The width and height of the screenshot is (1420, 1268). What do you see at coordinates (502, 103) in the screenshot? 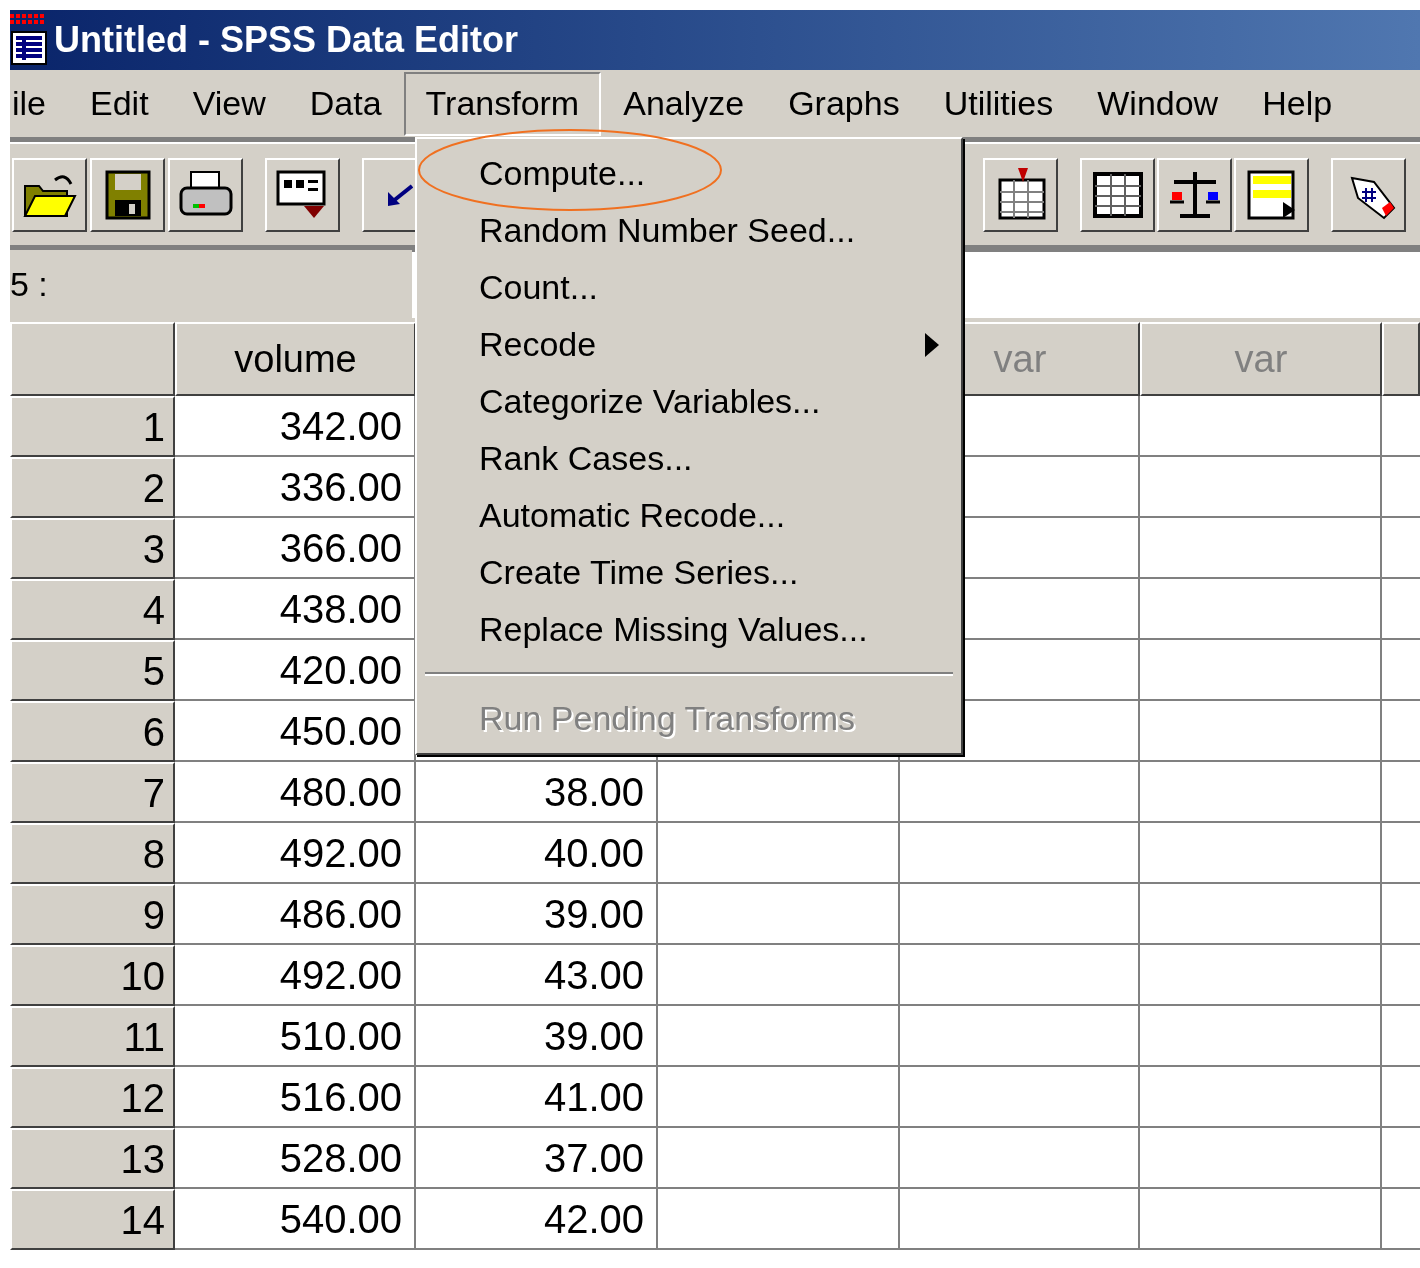
I see `menu-item: Transform` at bounding box center [502, 103].